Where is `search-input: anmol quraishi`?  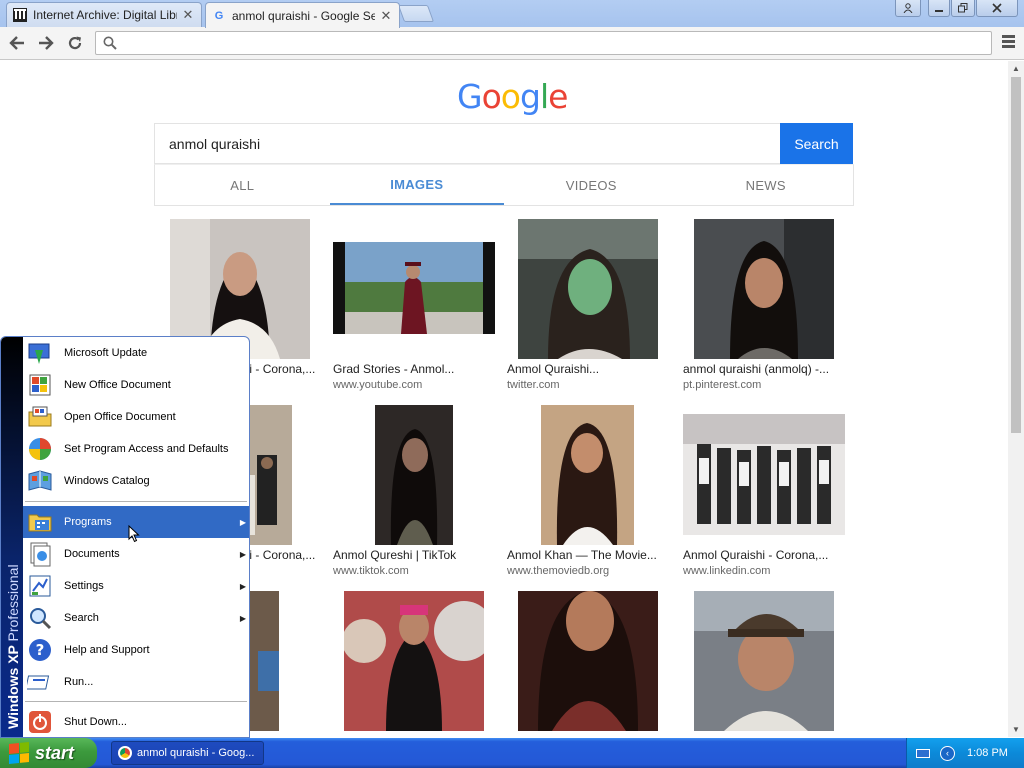 search-input: anmol quraishi is located at coordinates (467, 143).